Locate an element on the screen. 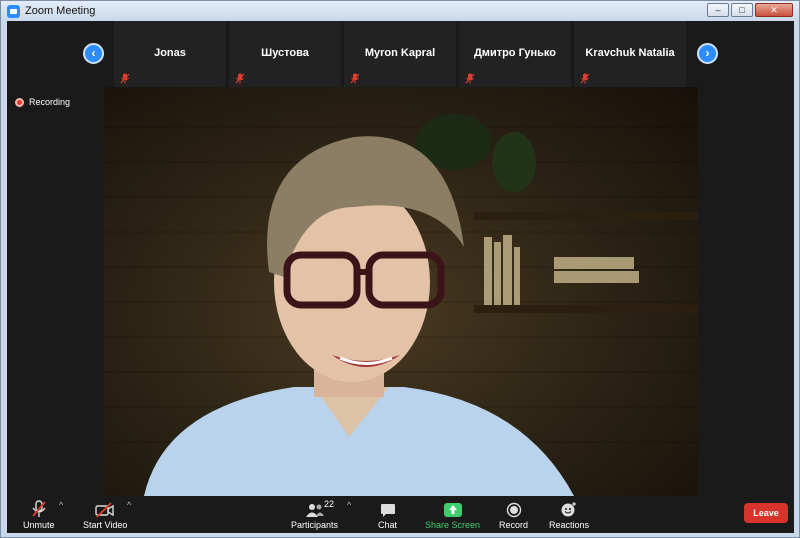 The image size is (800, 538). video-options-caret: ^ is located at coordinates (129, 505).